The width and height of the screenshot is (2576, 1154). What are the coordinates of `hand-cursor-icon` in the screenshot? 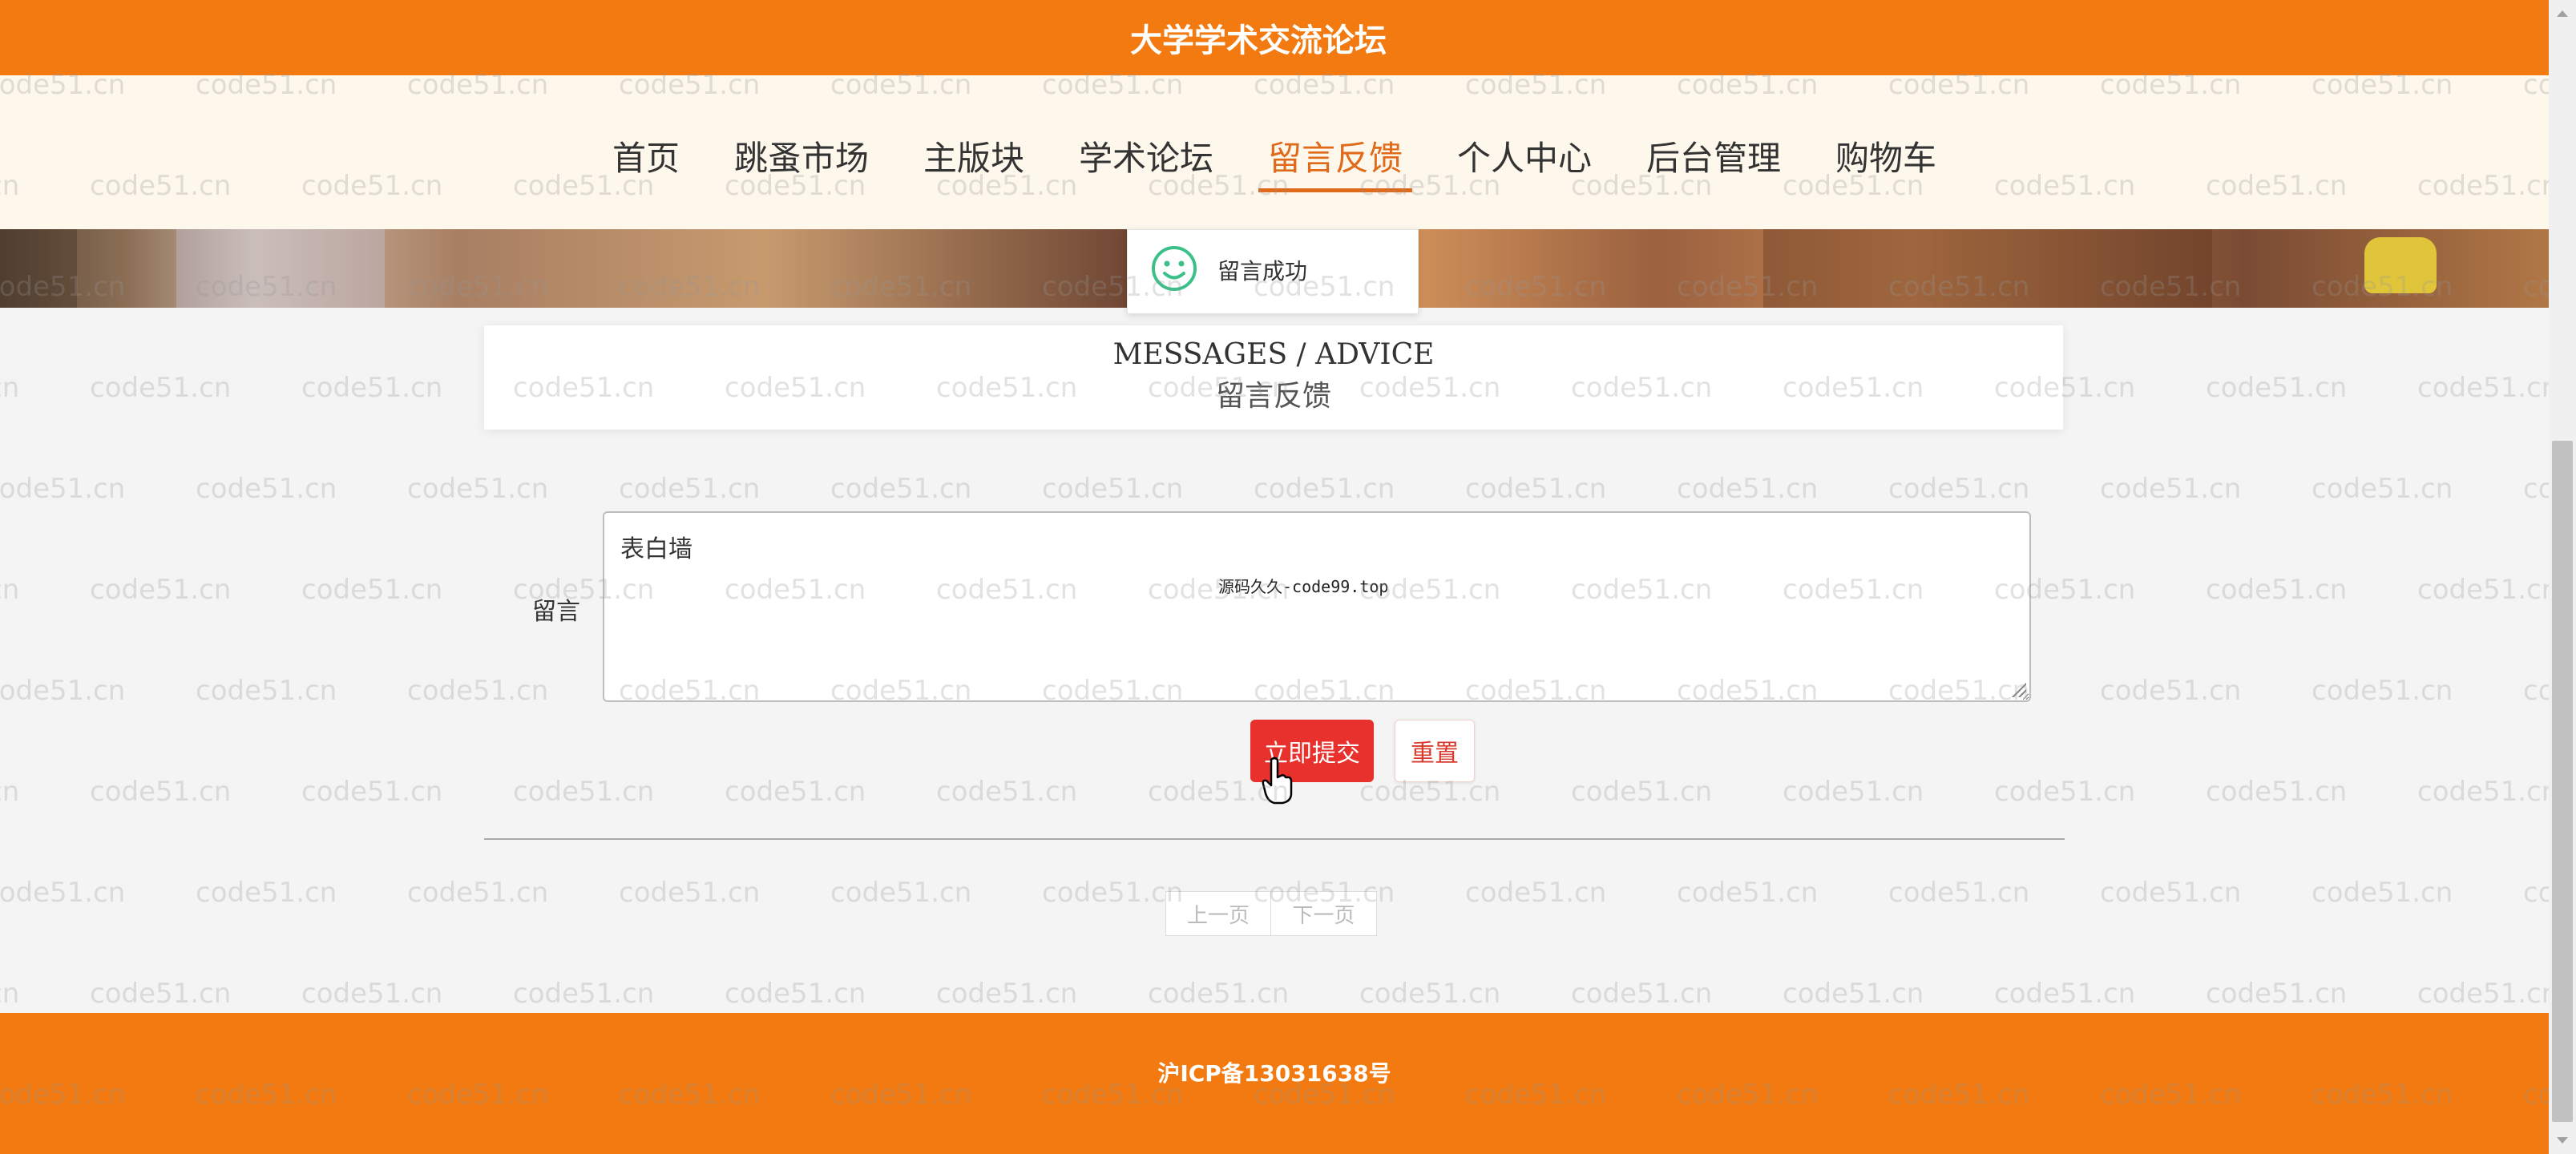 It's located at (1278, 781).